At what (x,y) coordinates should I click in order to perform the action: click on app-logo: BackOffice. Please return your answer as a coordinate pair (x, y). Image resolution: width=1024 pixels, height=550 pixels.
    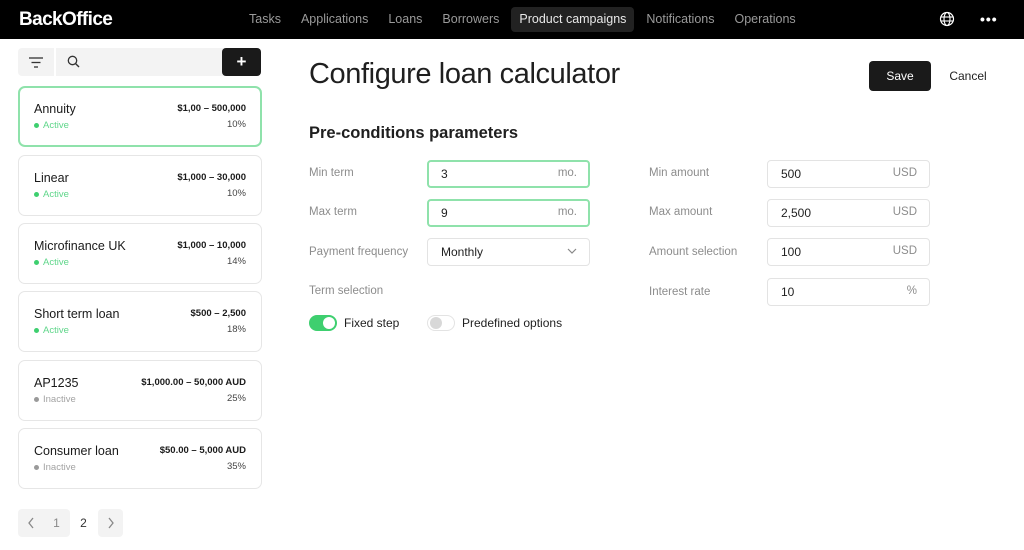
    Looking at the image, I should click on (66, 20).